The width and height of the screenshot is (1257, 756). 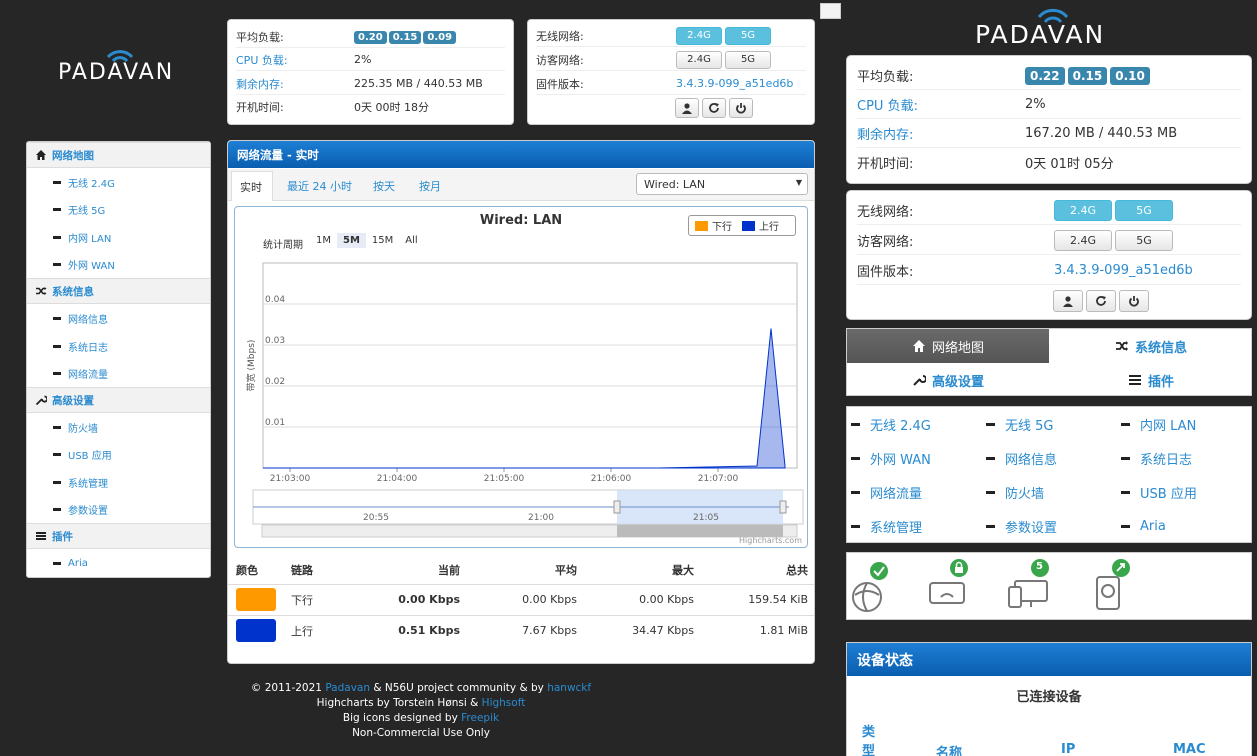 What do you see at coordinates (569, 688) in the screenshot?
I see `hanwckf-link: hanwckf` at bounding box center [569, 688].